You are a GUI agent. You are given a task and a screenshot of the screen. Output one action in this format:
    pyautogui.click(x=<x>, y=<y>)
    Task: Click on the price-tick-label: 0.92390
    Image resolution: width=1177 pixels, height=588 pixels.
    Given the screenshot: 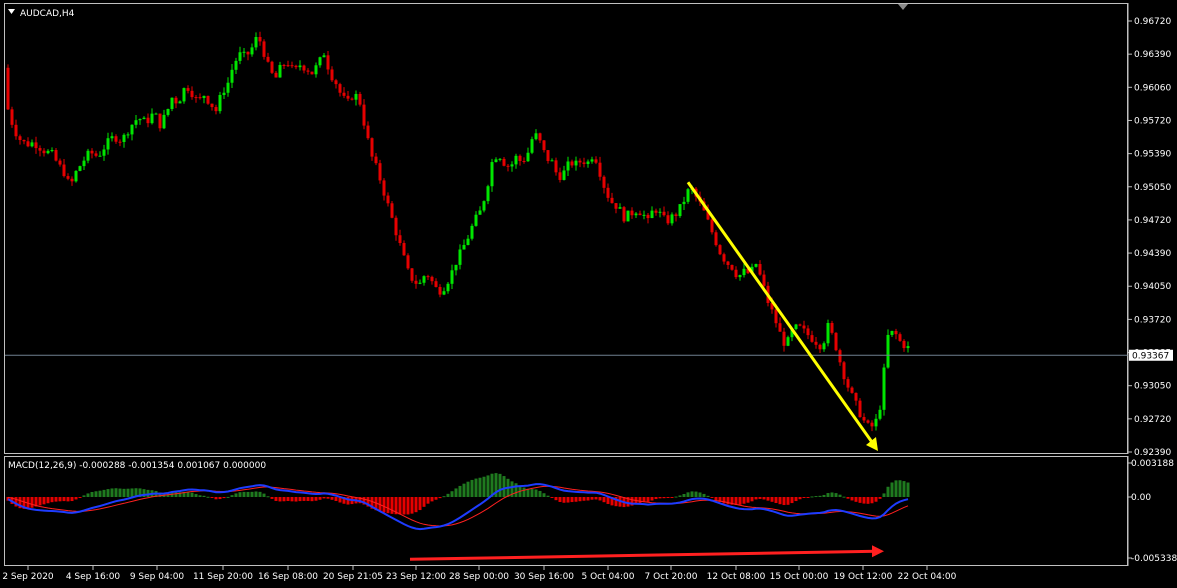 What is the action you would take?
    pyautogui.click(x=1152, y=453)
    